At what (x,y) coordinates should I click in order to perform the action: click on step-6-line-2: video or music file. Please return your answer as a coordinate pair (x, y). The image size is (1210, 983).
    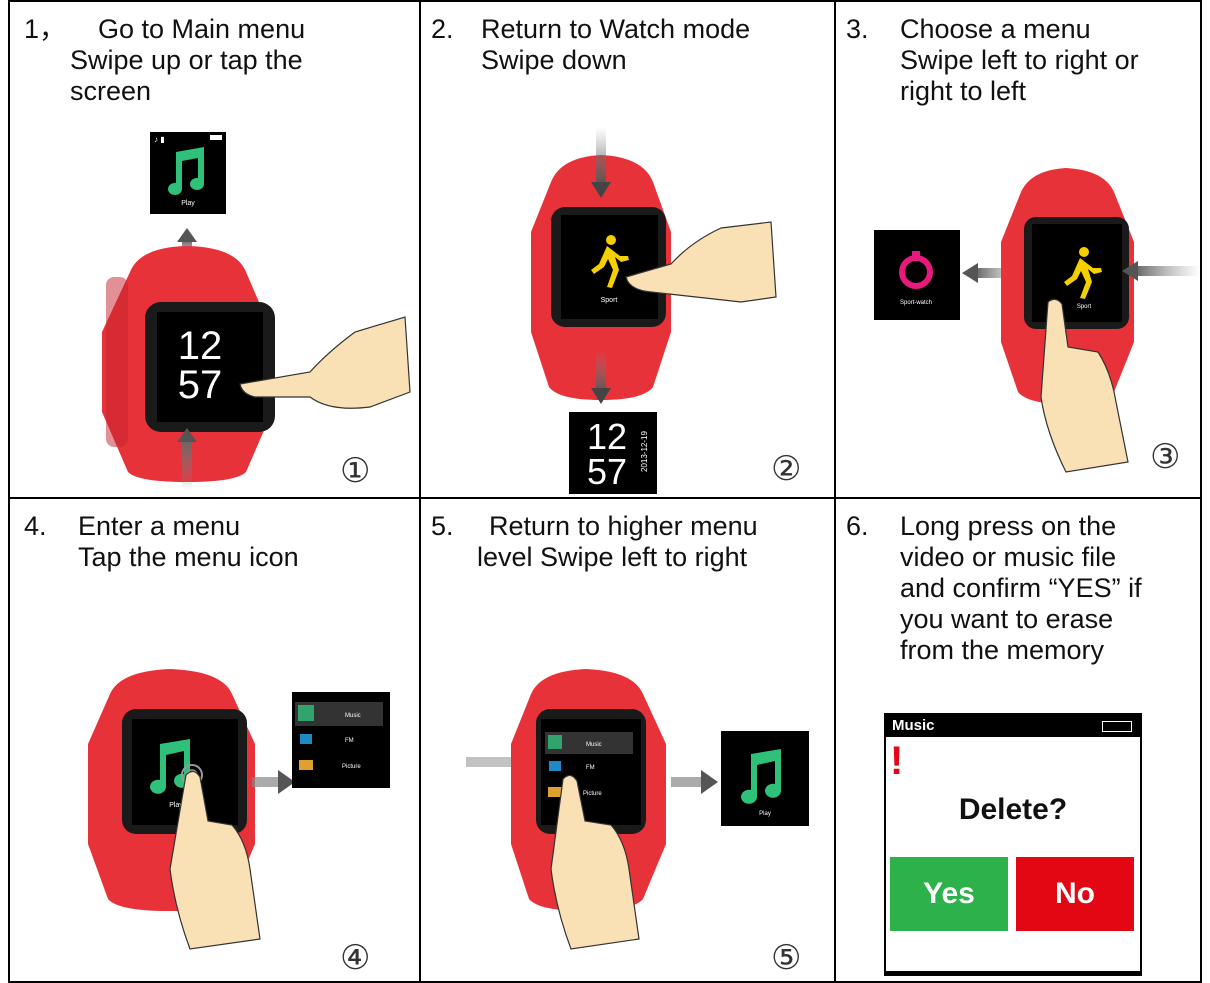
    Looking at the image, I should click on (1008, 557).